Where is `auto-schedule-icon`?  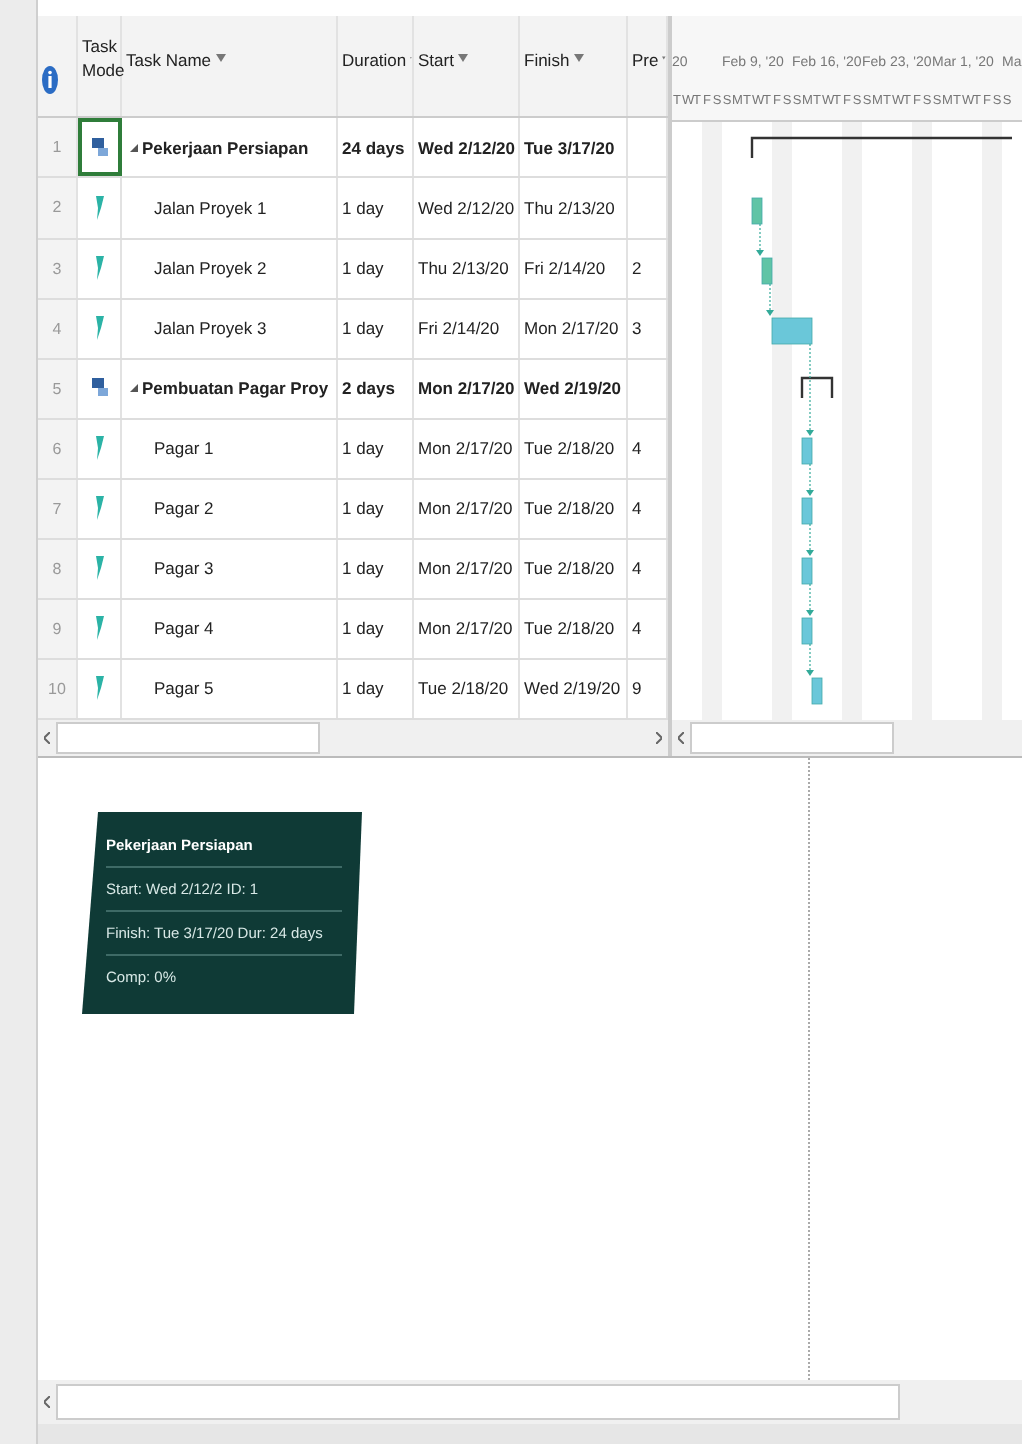 auto-schedule-icon is located at coordinates (99, 147).